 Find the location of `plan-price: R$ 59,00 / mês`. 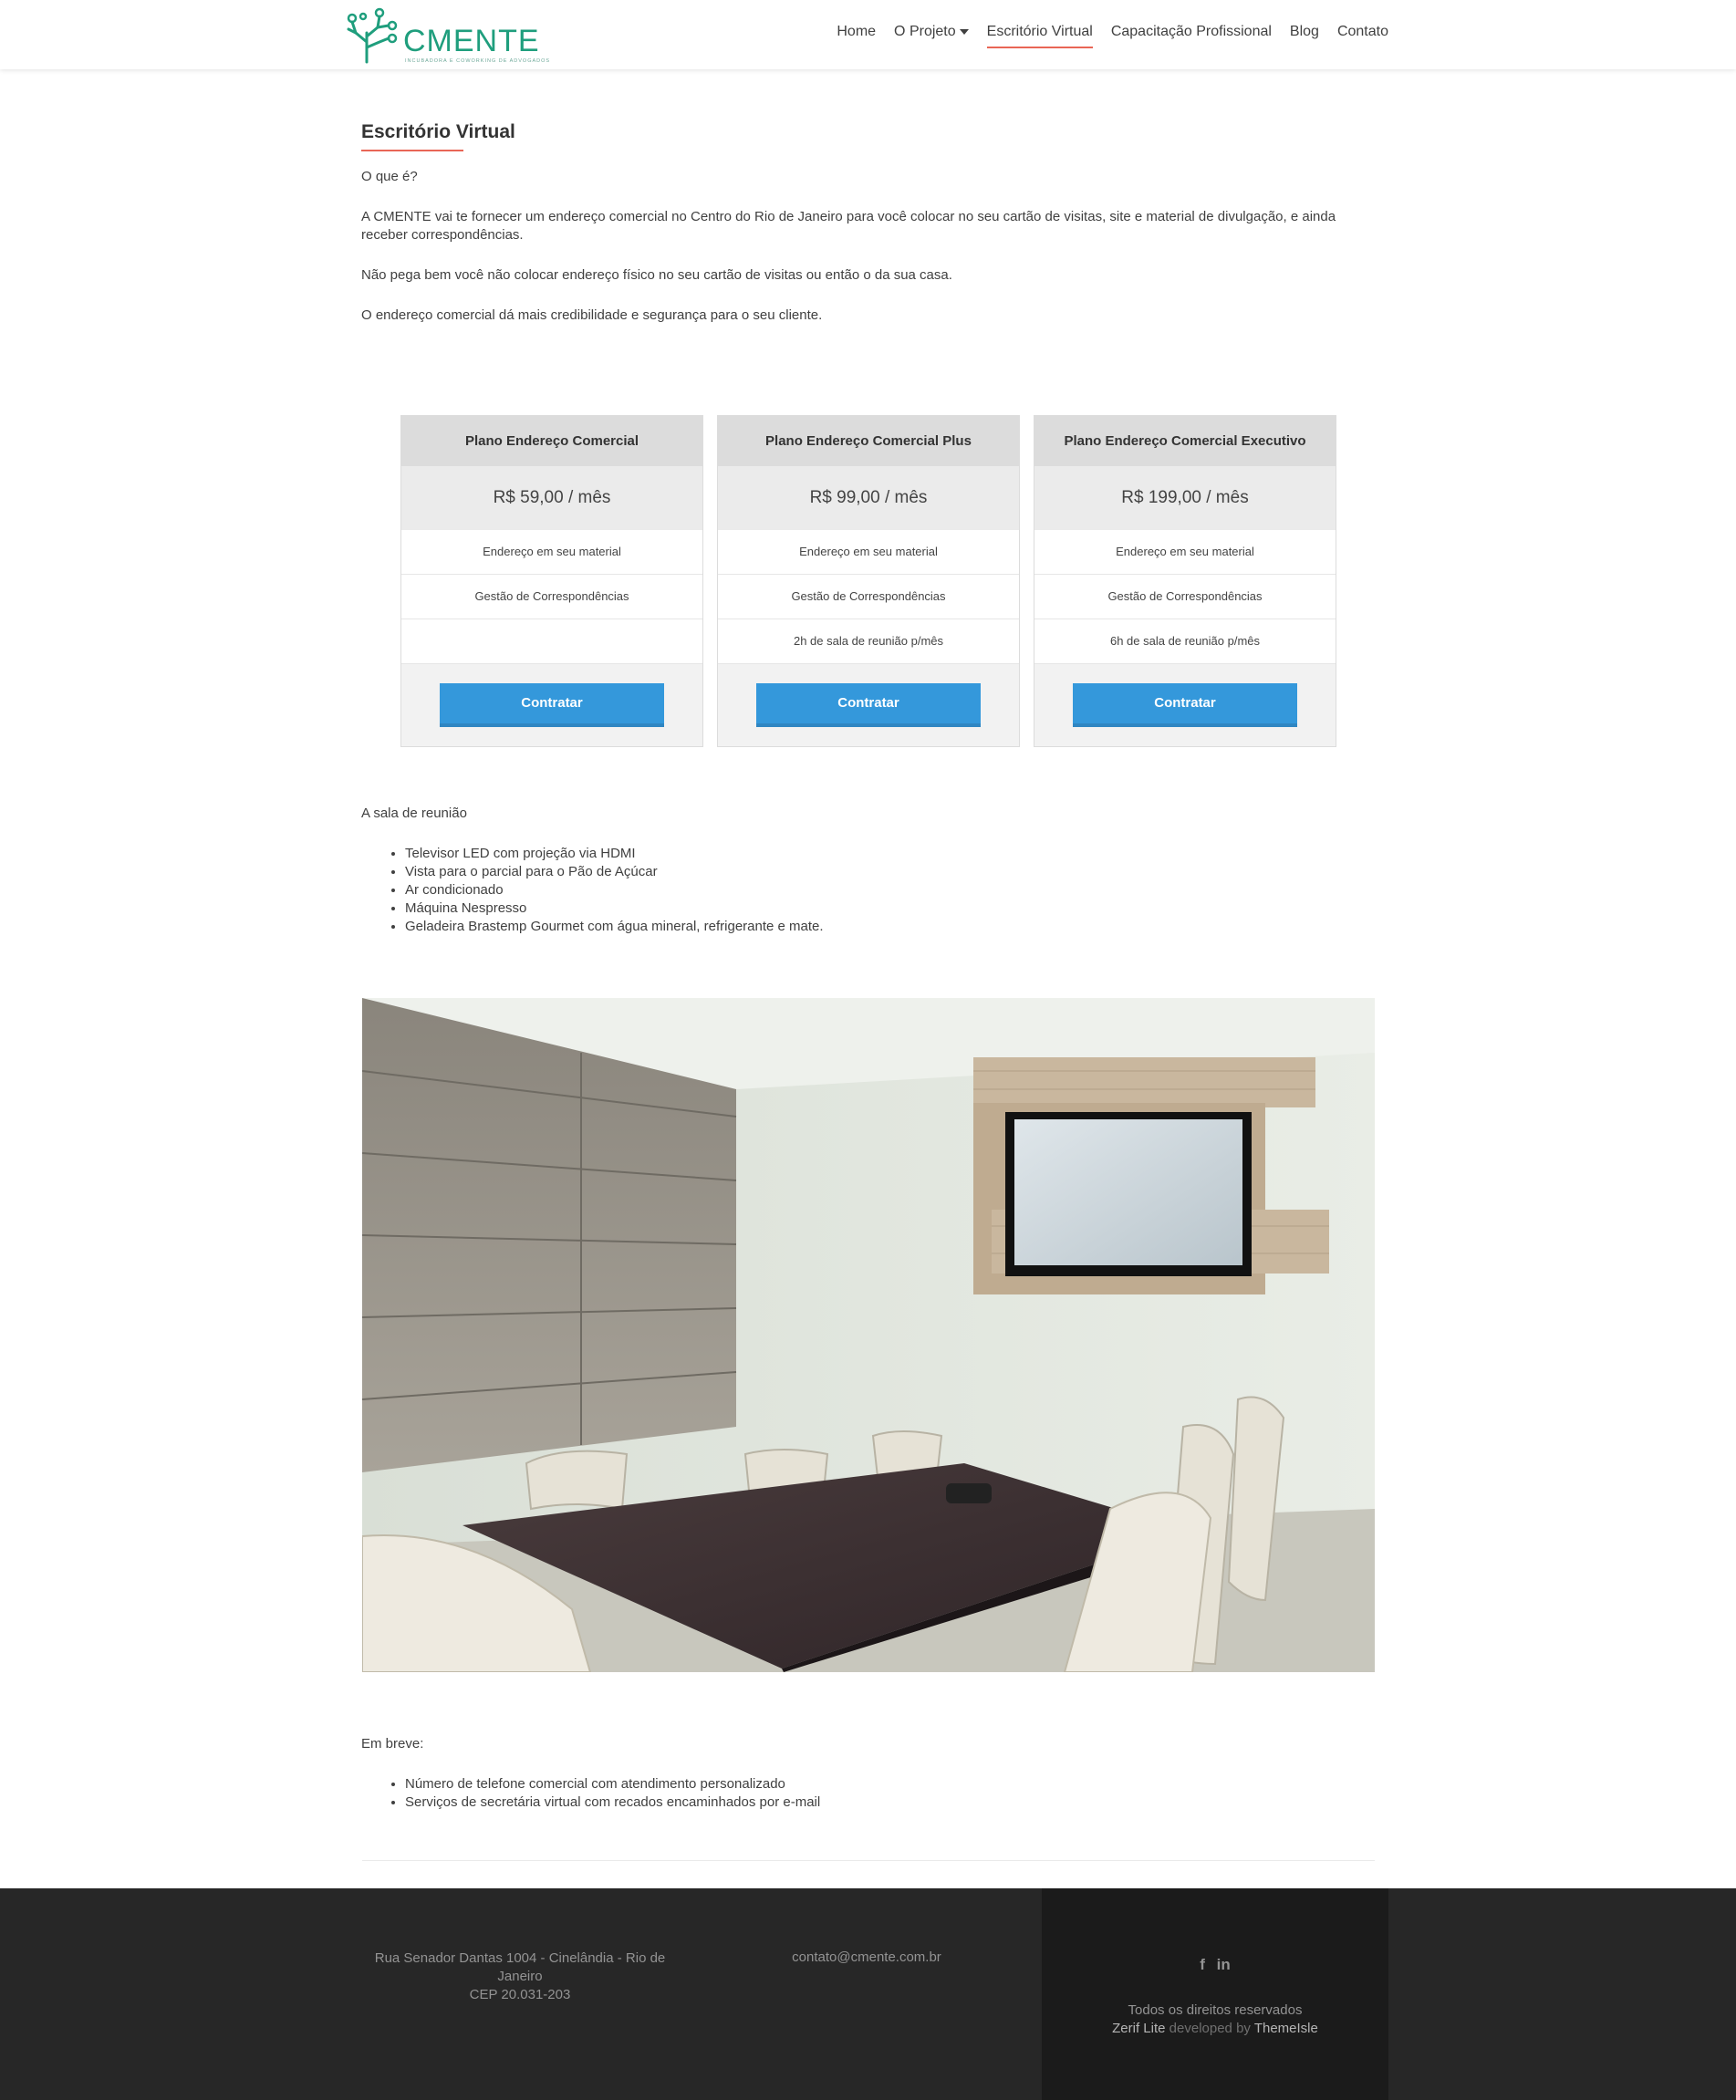

plan-price: R$ 59,00 / mês is located at coordinates (551, 498).